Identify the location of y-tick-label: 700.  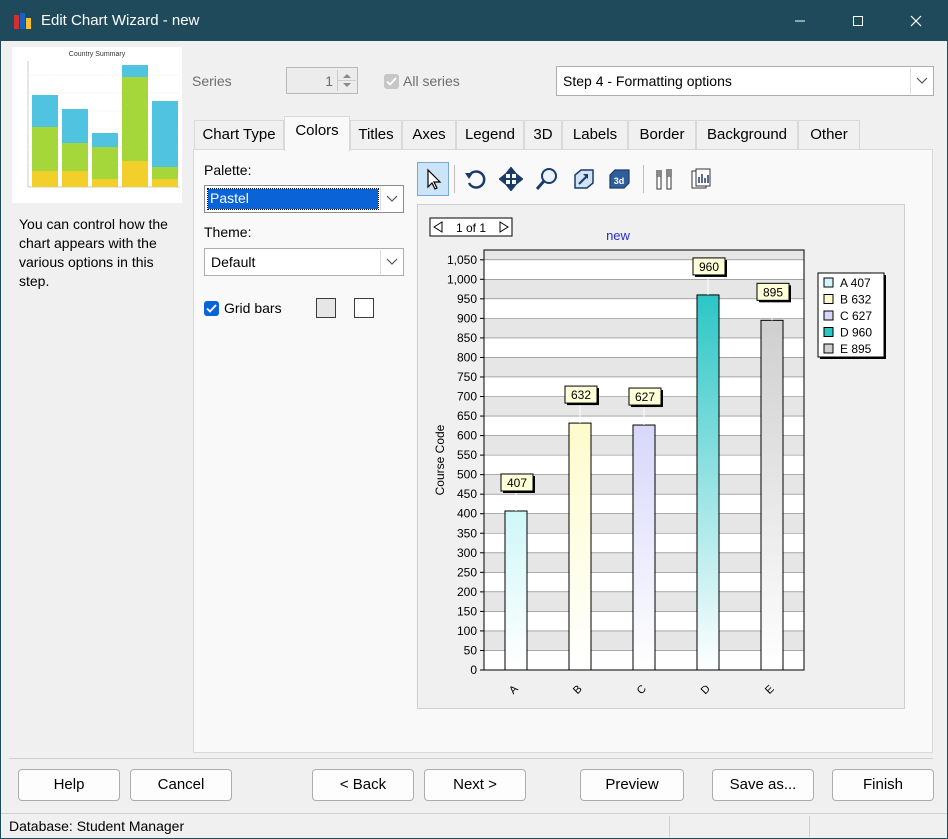
(467, 397).